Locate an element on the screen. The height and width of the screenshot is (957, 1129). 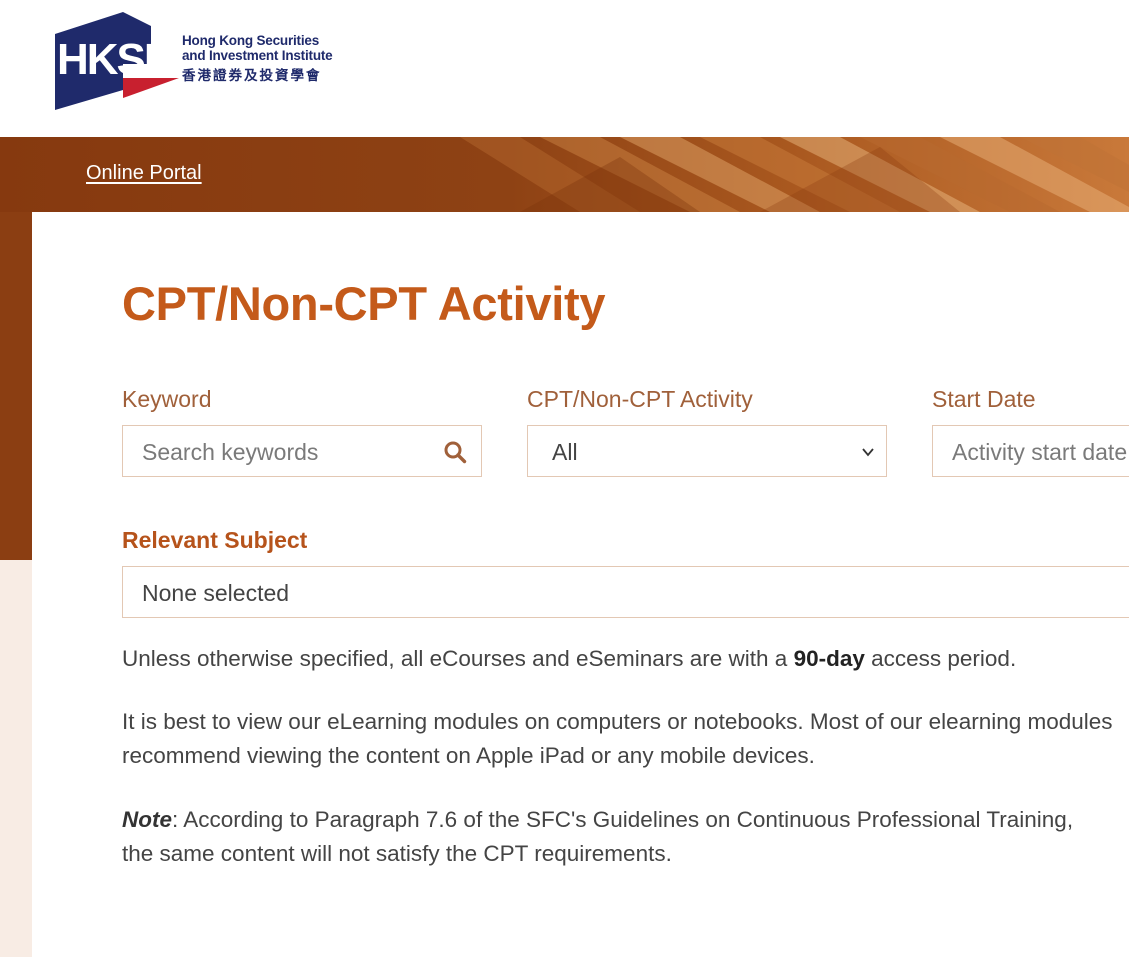
logo-abbr: HKSI is located at coordinates (105, 59).